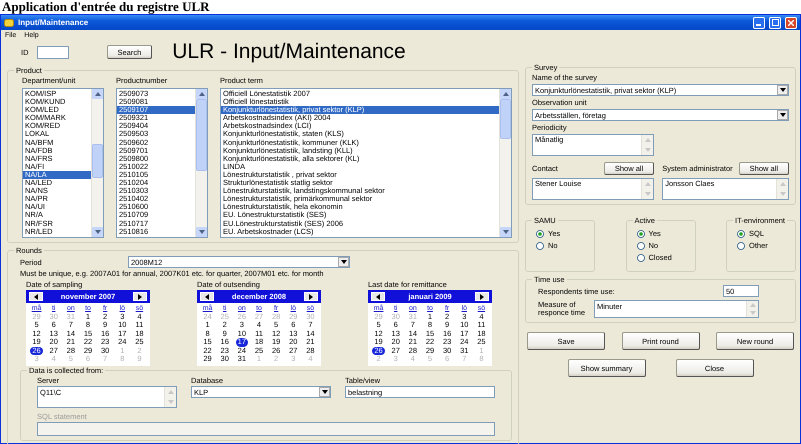 This screenshot has height=444, width=801. I want to click on form-title: ULR - Input/Maintenance, so click(289, 52).